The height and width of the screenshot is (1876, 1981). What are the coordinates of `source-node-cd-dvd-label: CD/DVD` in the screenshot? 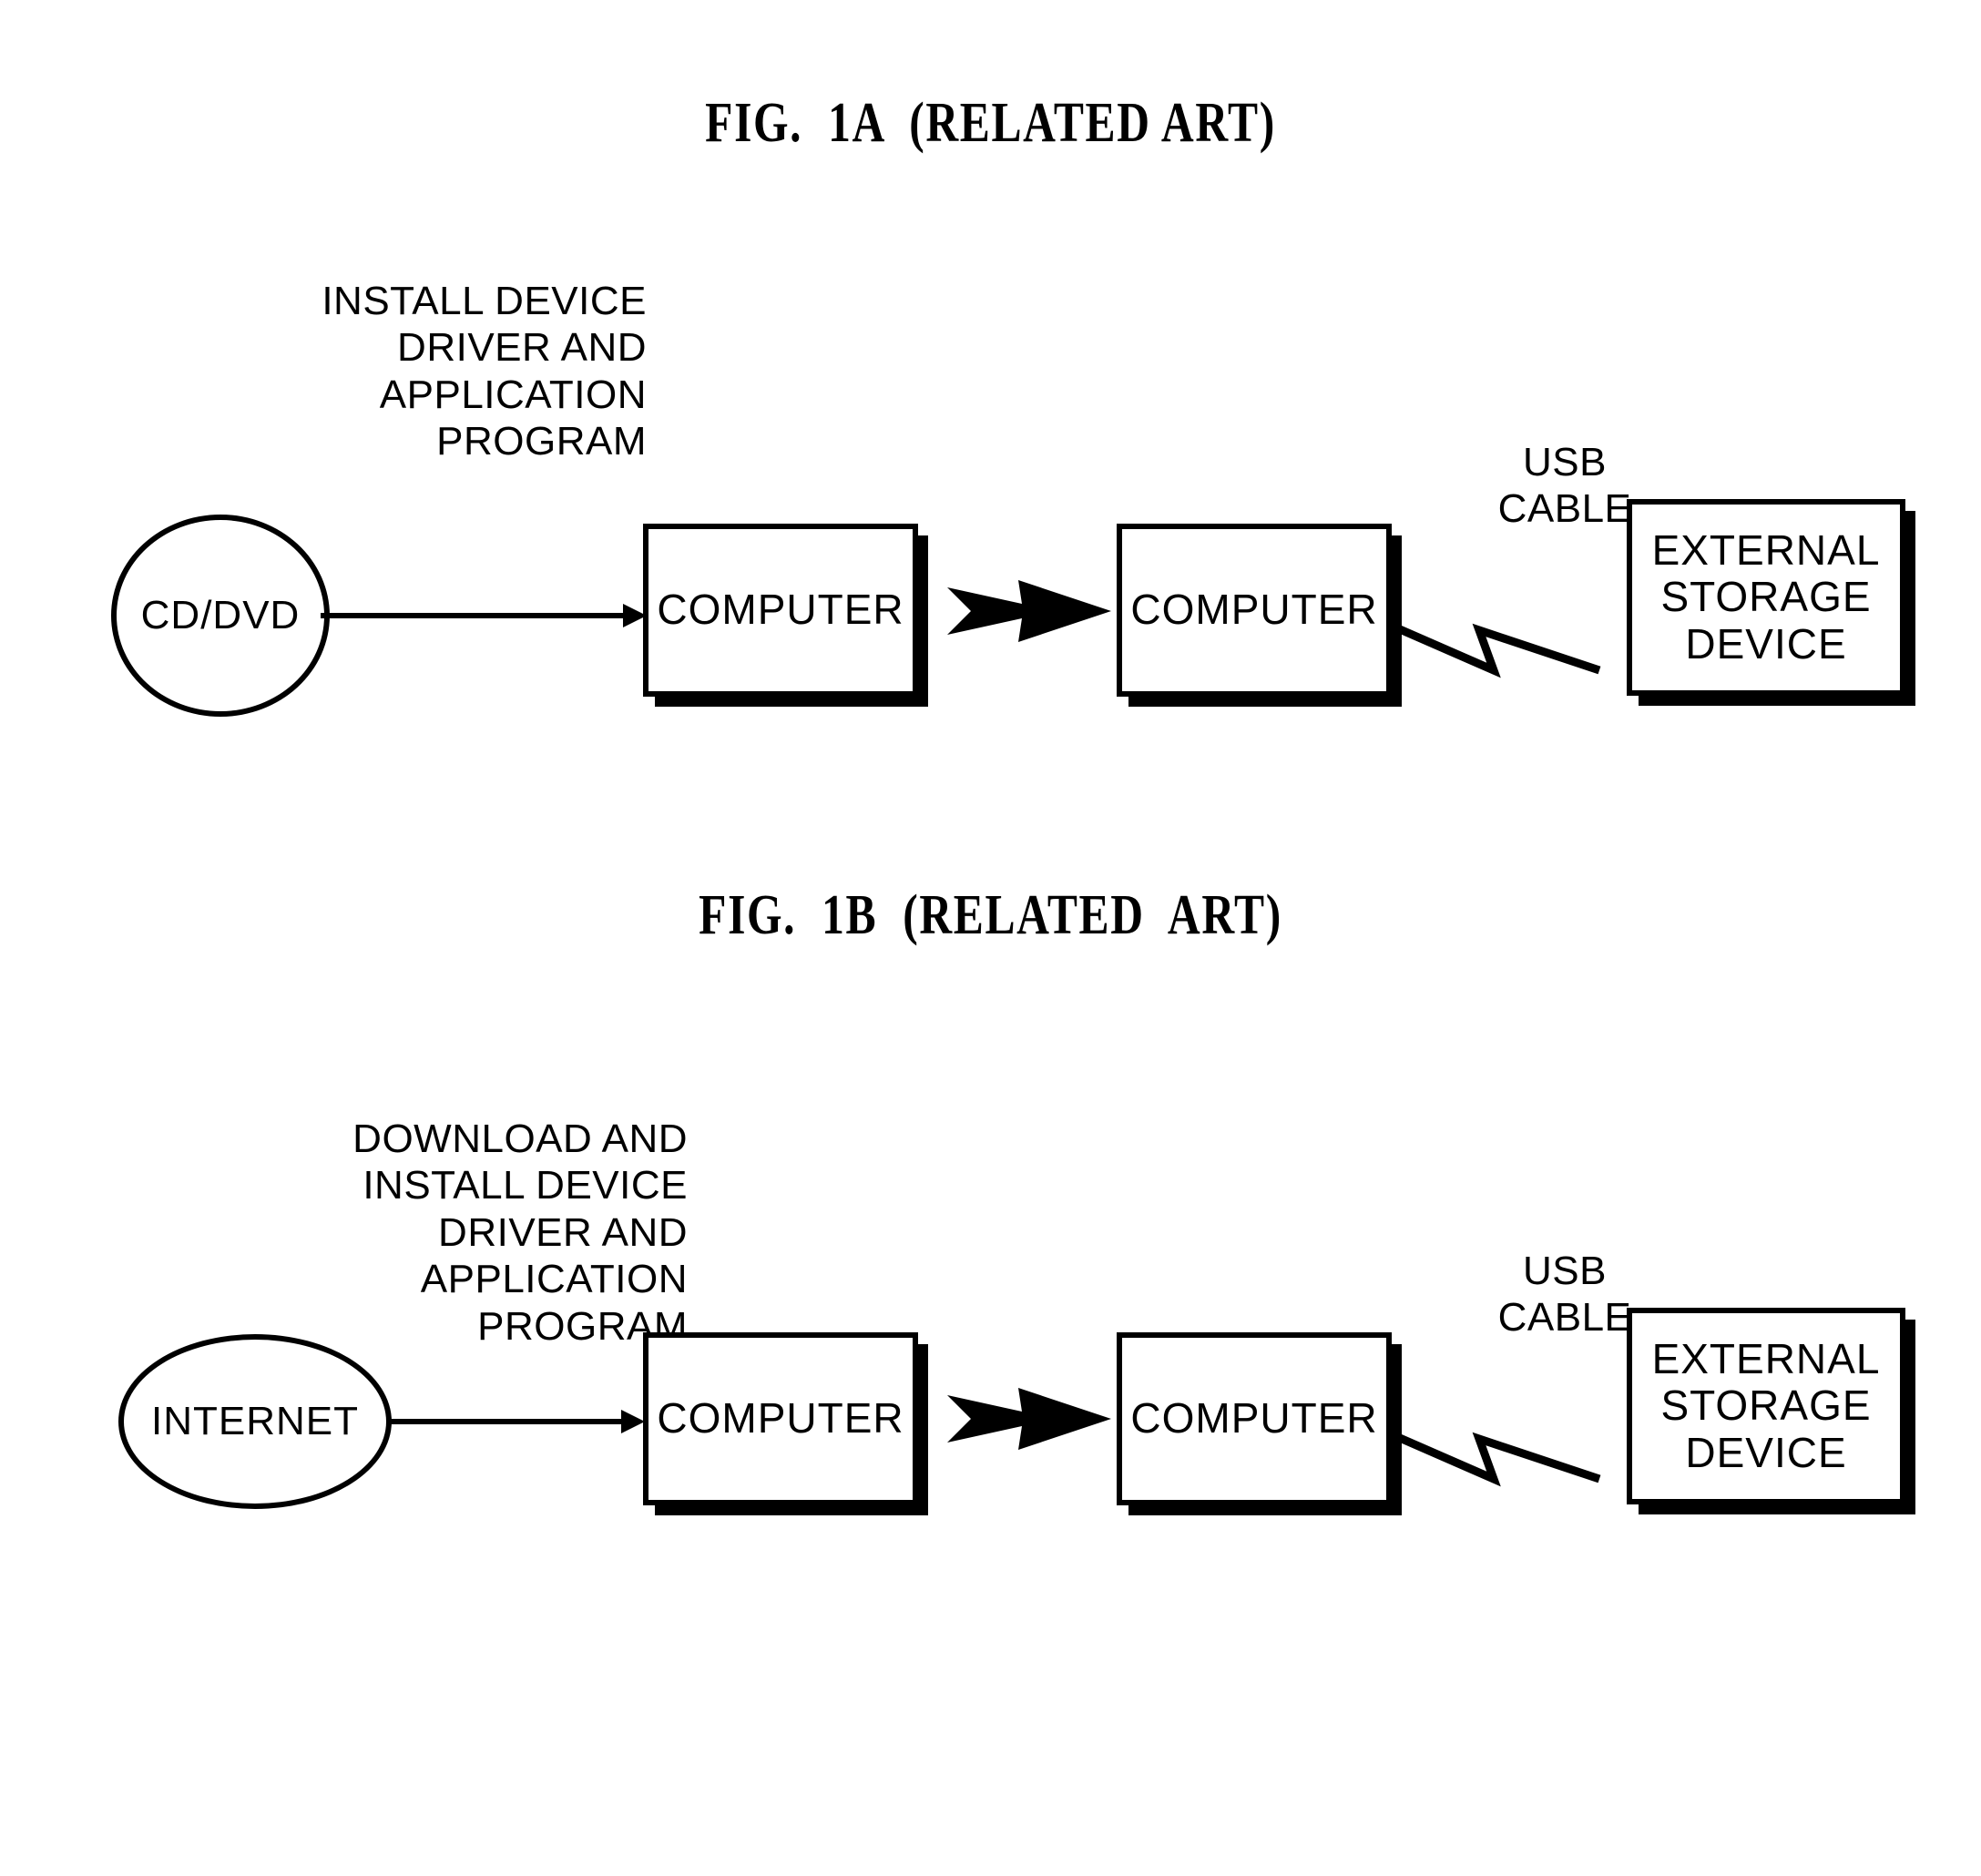 It's located at (220, 615).